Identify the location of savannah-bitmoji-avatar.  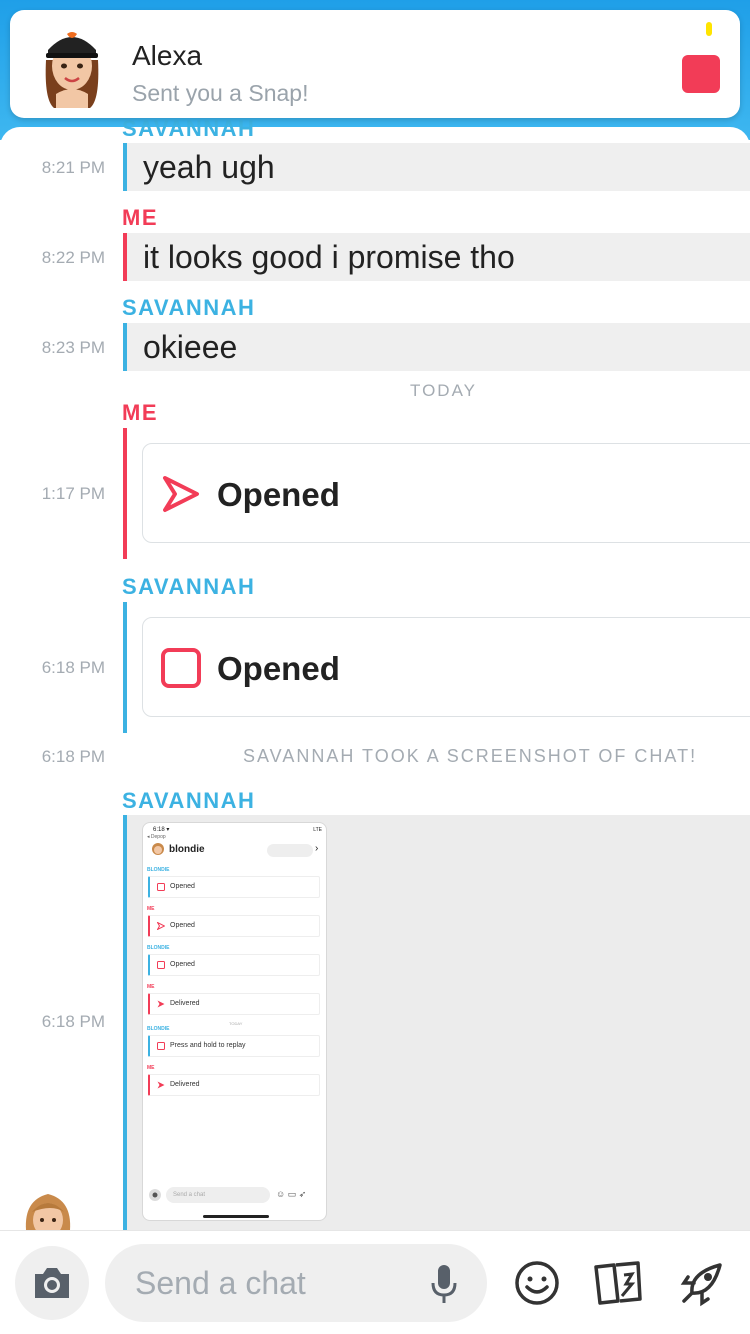
(48, 1212).